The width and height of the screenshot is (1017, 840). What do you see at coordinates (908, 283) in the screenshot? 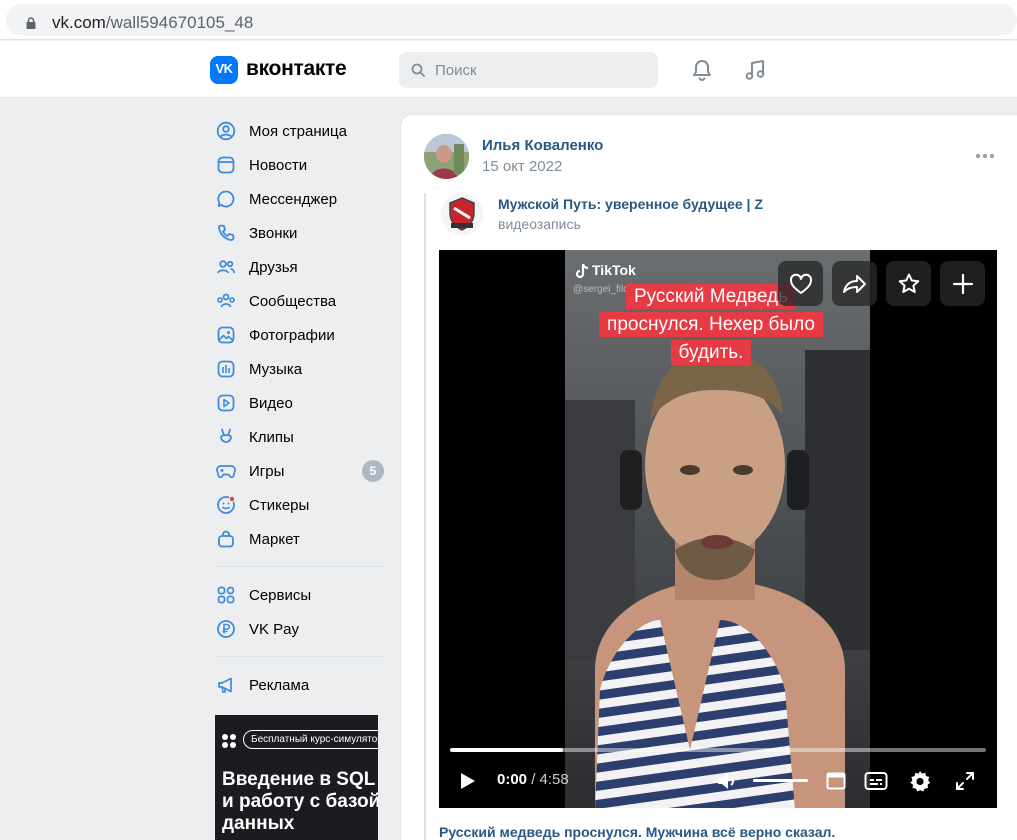
I see `bookmark-video-button` at bounding box center [908, 283].